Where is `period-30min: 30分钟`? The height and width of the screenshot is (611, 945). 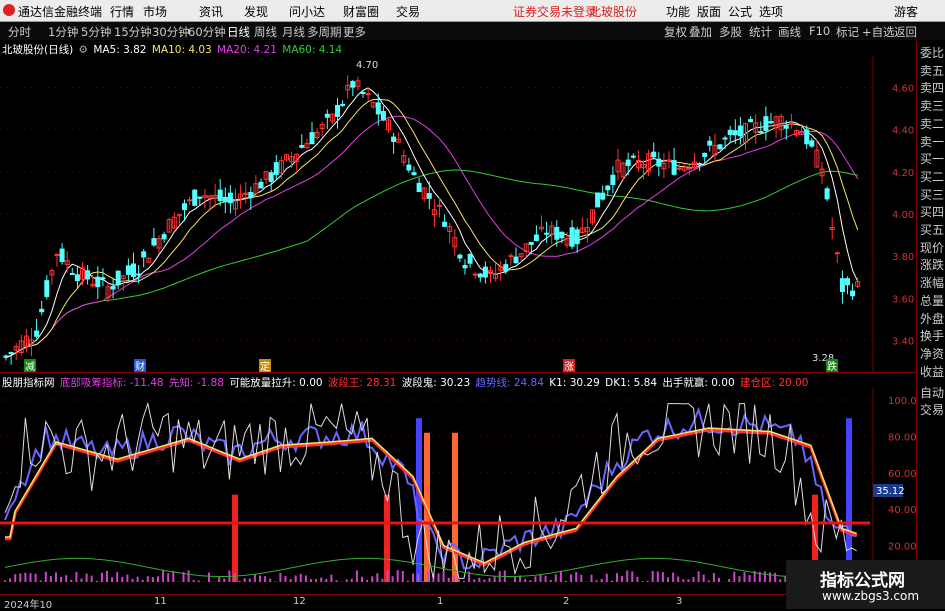
period-30min: 30分钟 is located at coordinates (171, 32).